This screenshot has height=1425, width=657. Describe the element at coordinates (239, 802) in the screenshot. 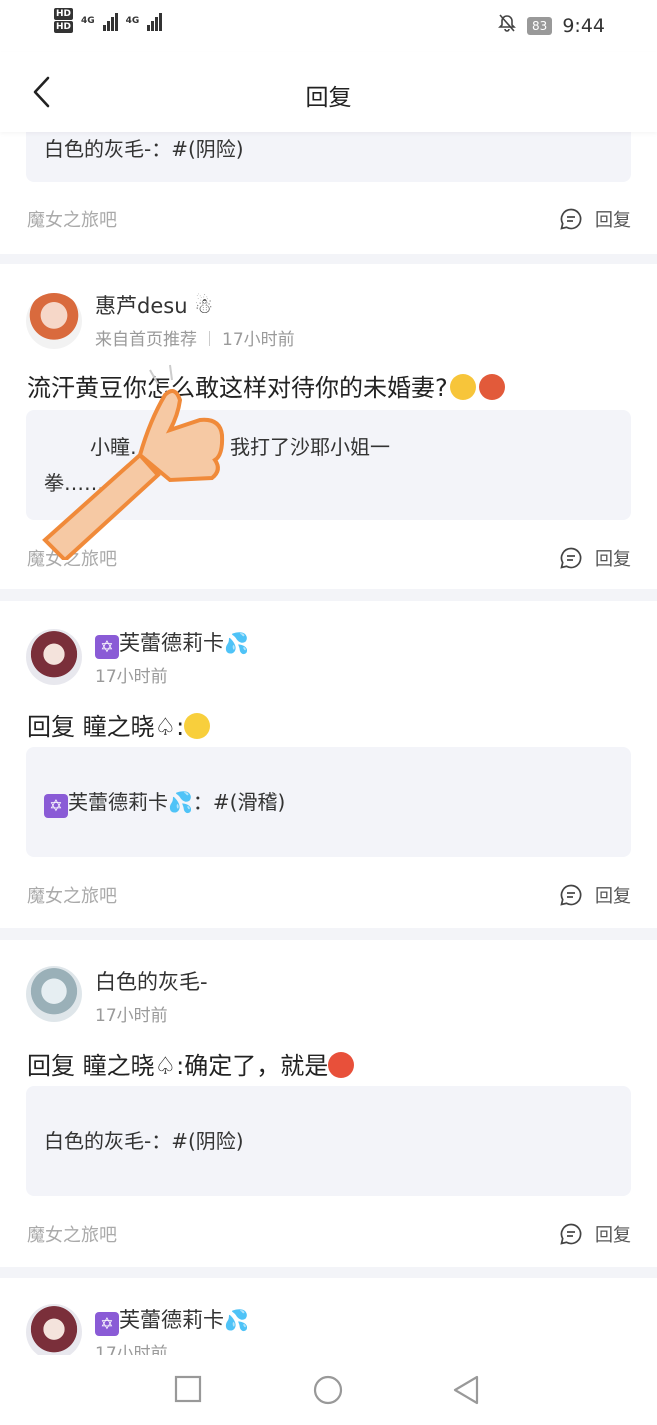

I see `quoted-text: ：#(滑稽)` at that location.